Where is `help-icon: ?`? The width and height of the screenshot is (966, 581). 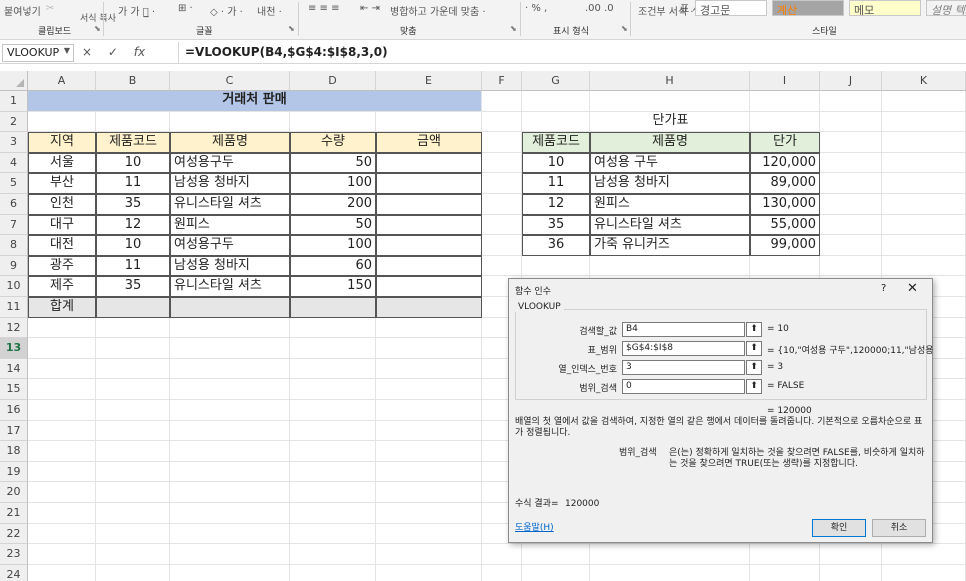 help-icon: ? is located at coordinates (883, 288).